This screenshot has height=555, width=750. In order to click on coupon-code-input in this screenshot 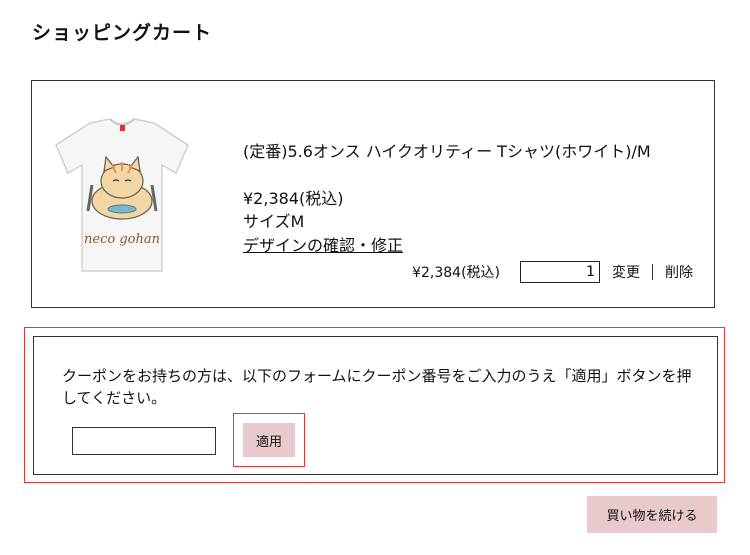, I will do `click(144, 441)`.